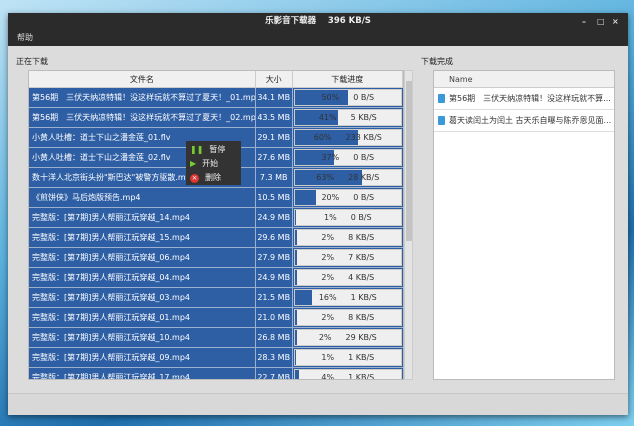 The image size is (634, 426). I want to click on column-size: 大小, so click(274, 79).